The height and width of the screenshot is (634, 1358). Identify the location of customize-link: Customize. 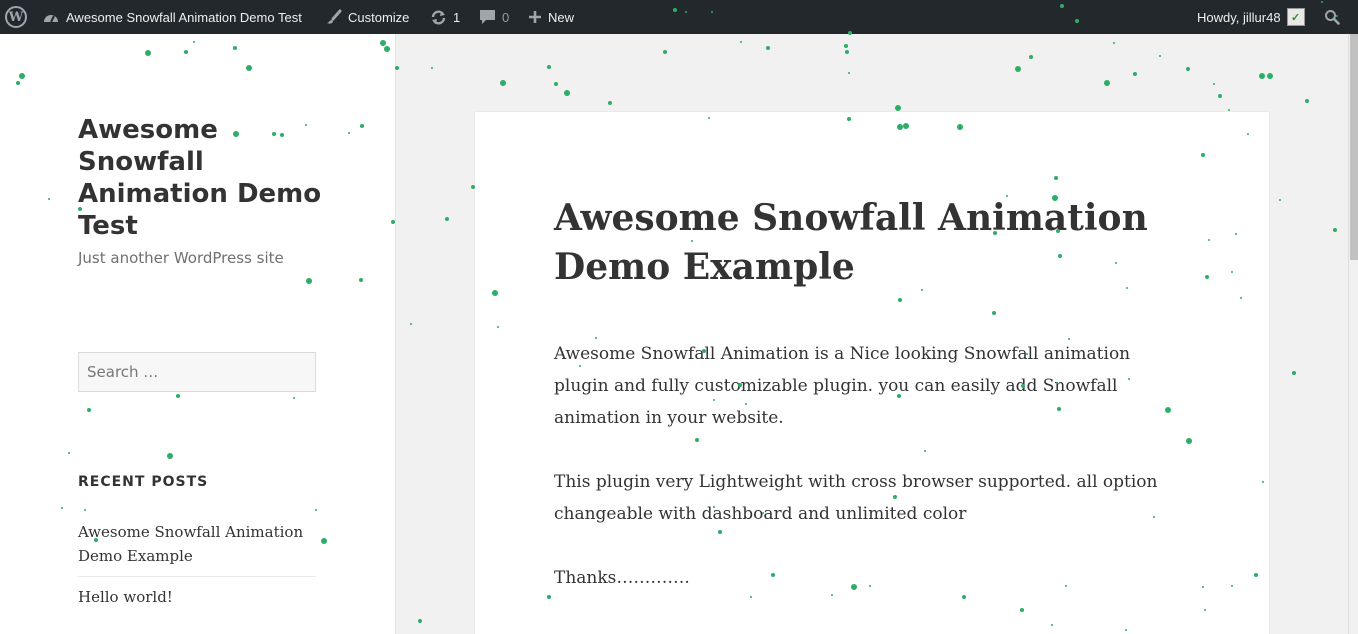
(367, 17).